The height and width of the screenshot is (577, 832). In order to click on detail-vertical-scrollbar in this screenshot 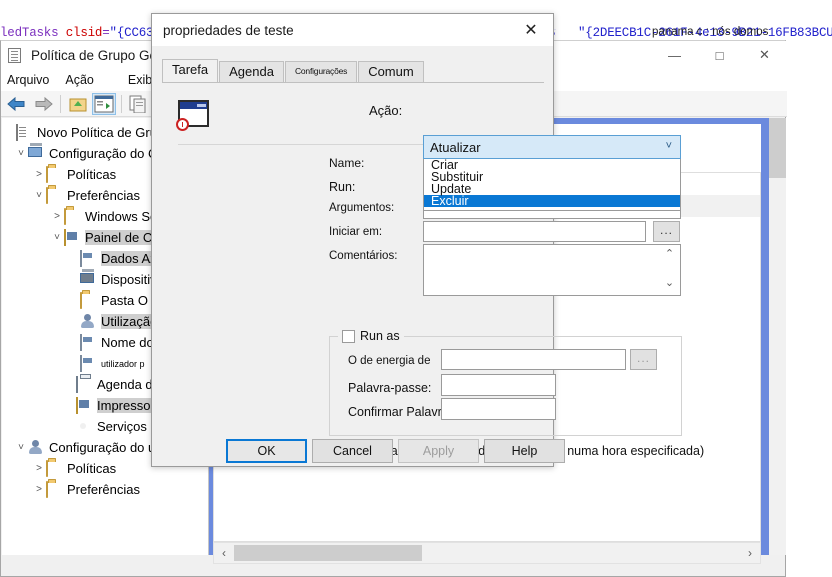, I will do `click(777, 336)`.